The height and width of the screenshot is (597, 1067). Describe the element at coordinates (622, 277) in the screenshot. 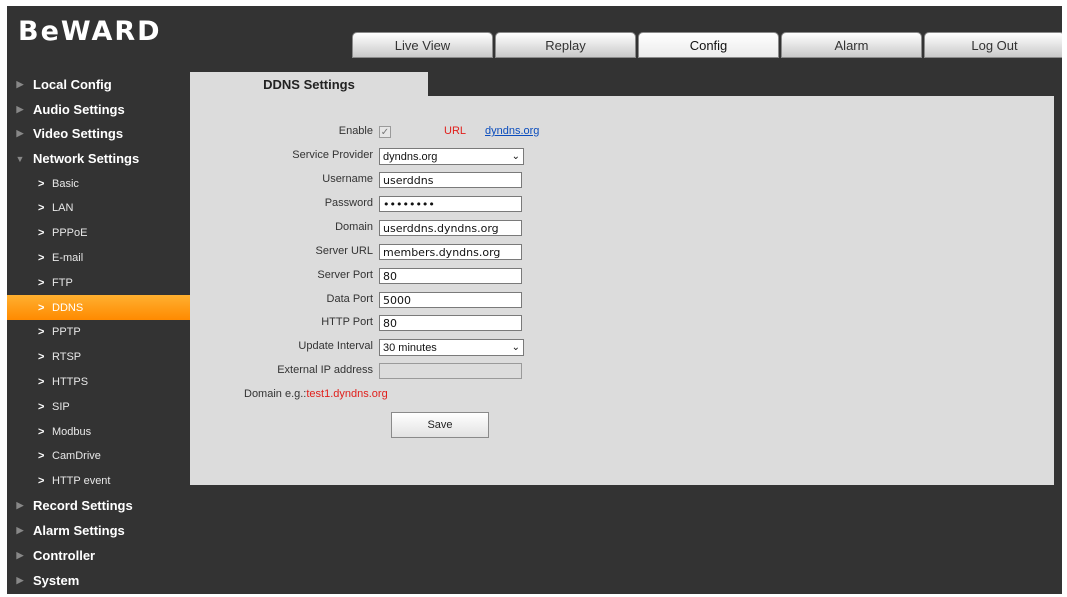

I see `server-port-row: Server Port` at that location.